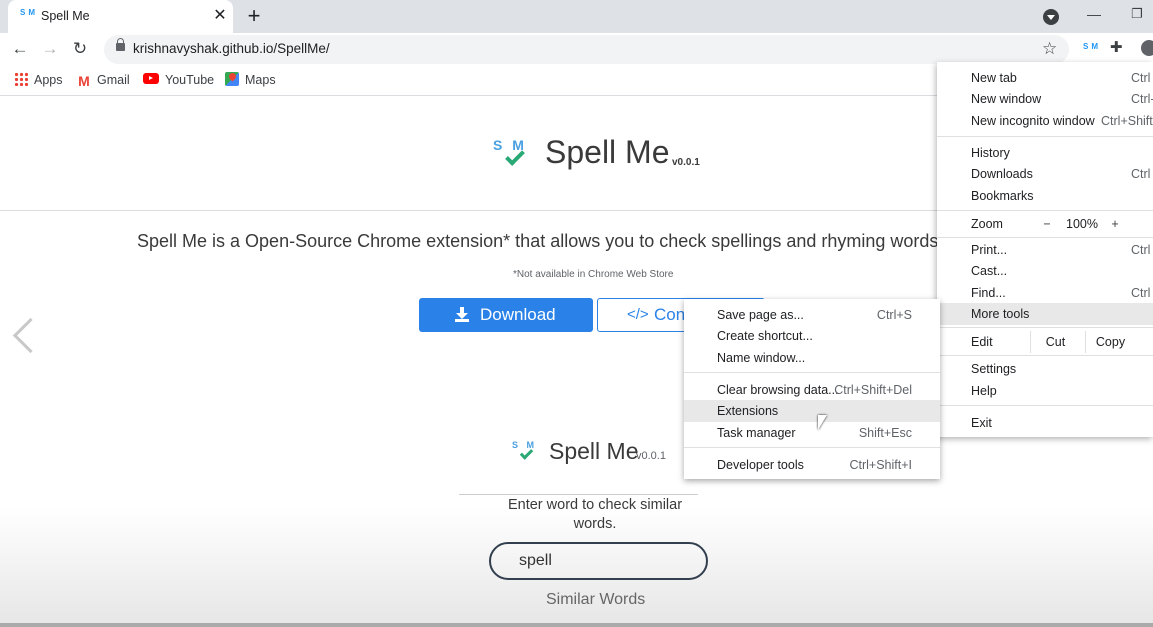 This screenshot has height=627, width=1153. I want to click on submenu-separator, so click(812, 372).